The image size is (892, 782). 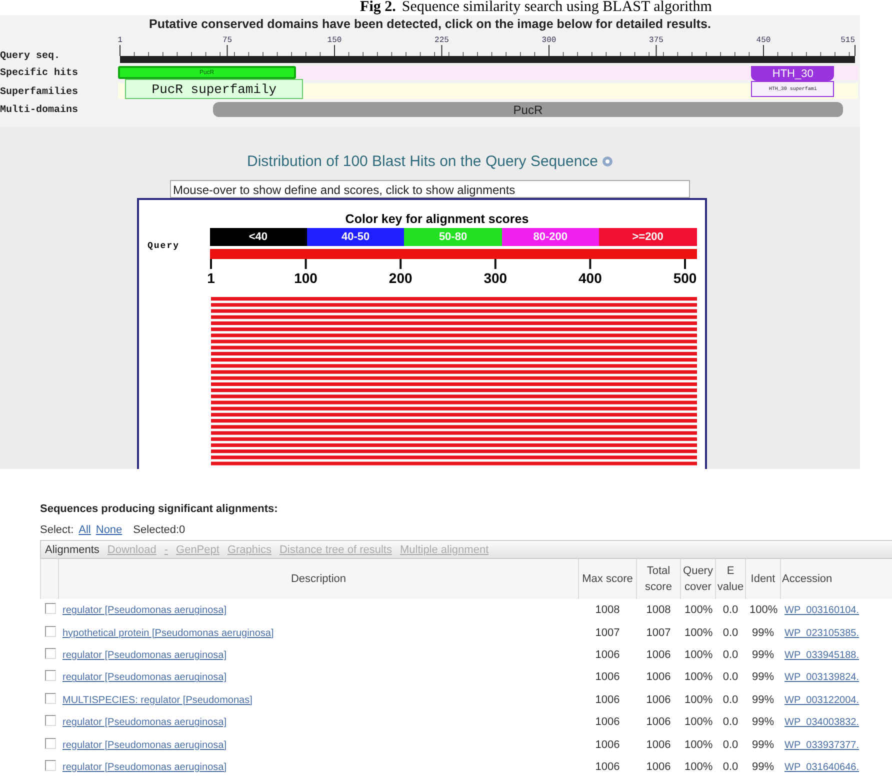 What do you see at coordinates (698, 579) in the screenshot?
I see `column-header: Query cover` at bounding box center [698, 579].